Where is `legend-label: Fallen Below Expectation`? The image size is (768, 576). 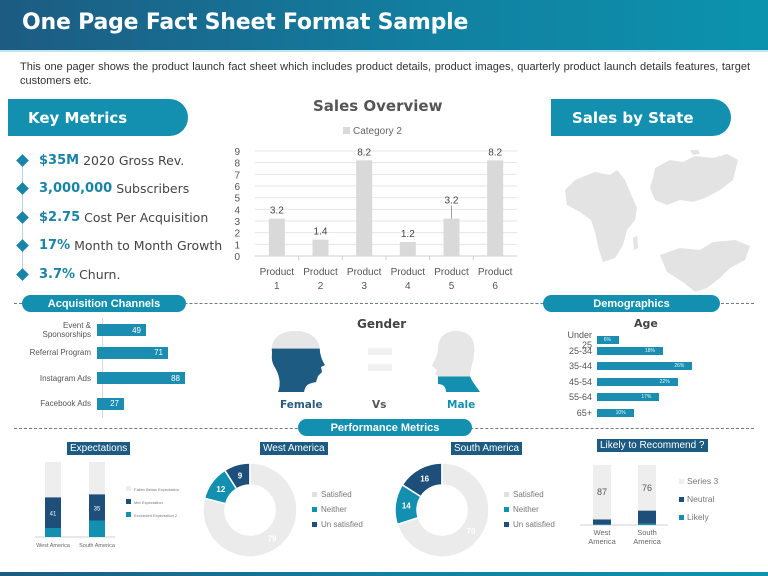
legend-label: Fallen Below Expectation is located at coordinates (156, 489).